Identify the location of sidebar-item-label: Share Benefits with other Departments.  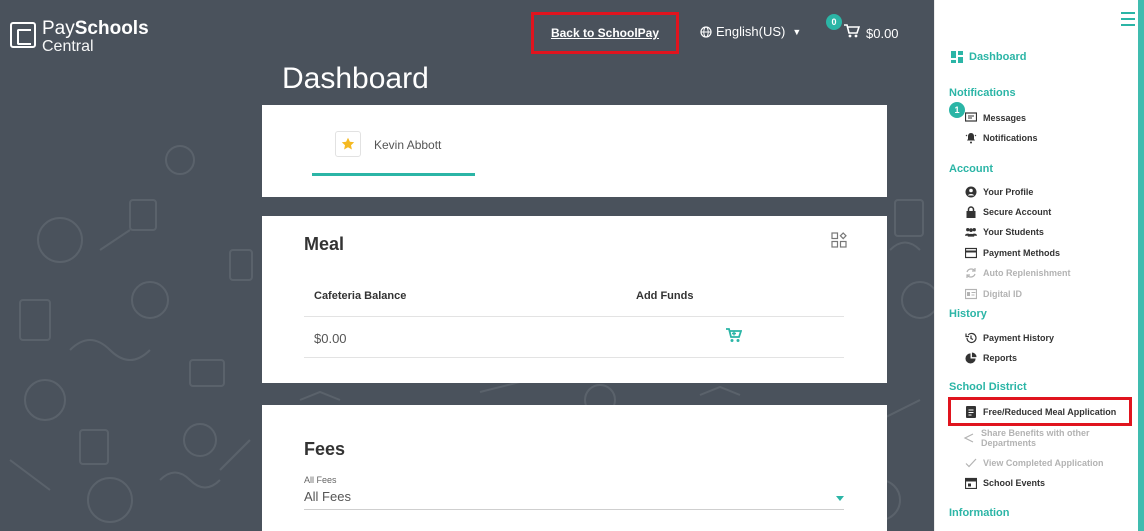
(1035, 438).